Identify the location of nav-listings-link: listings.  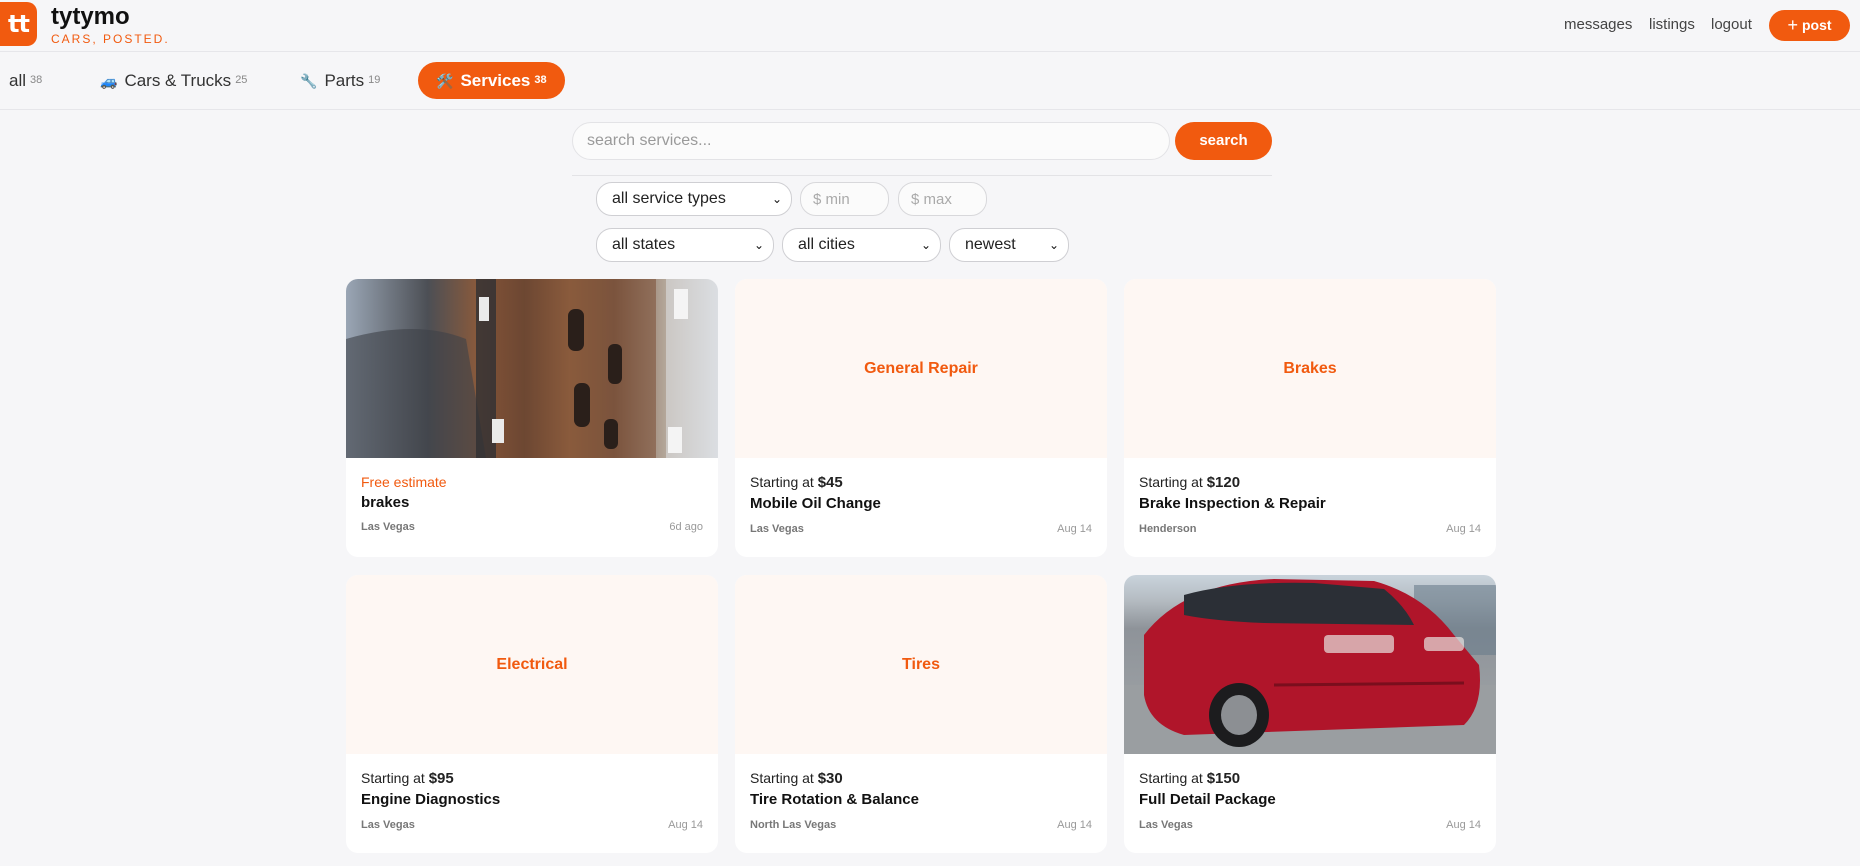
(1672, 24).